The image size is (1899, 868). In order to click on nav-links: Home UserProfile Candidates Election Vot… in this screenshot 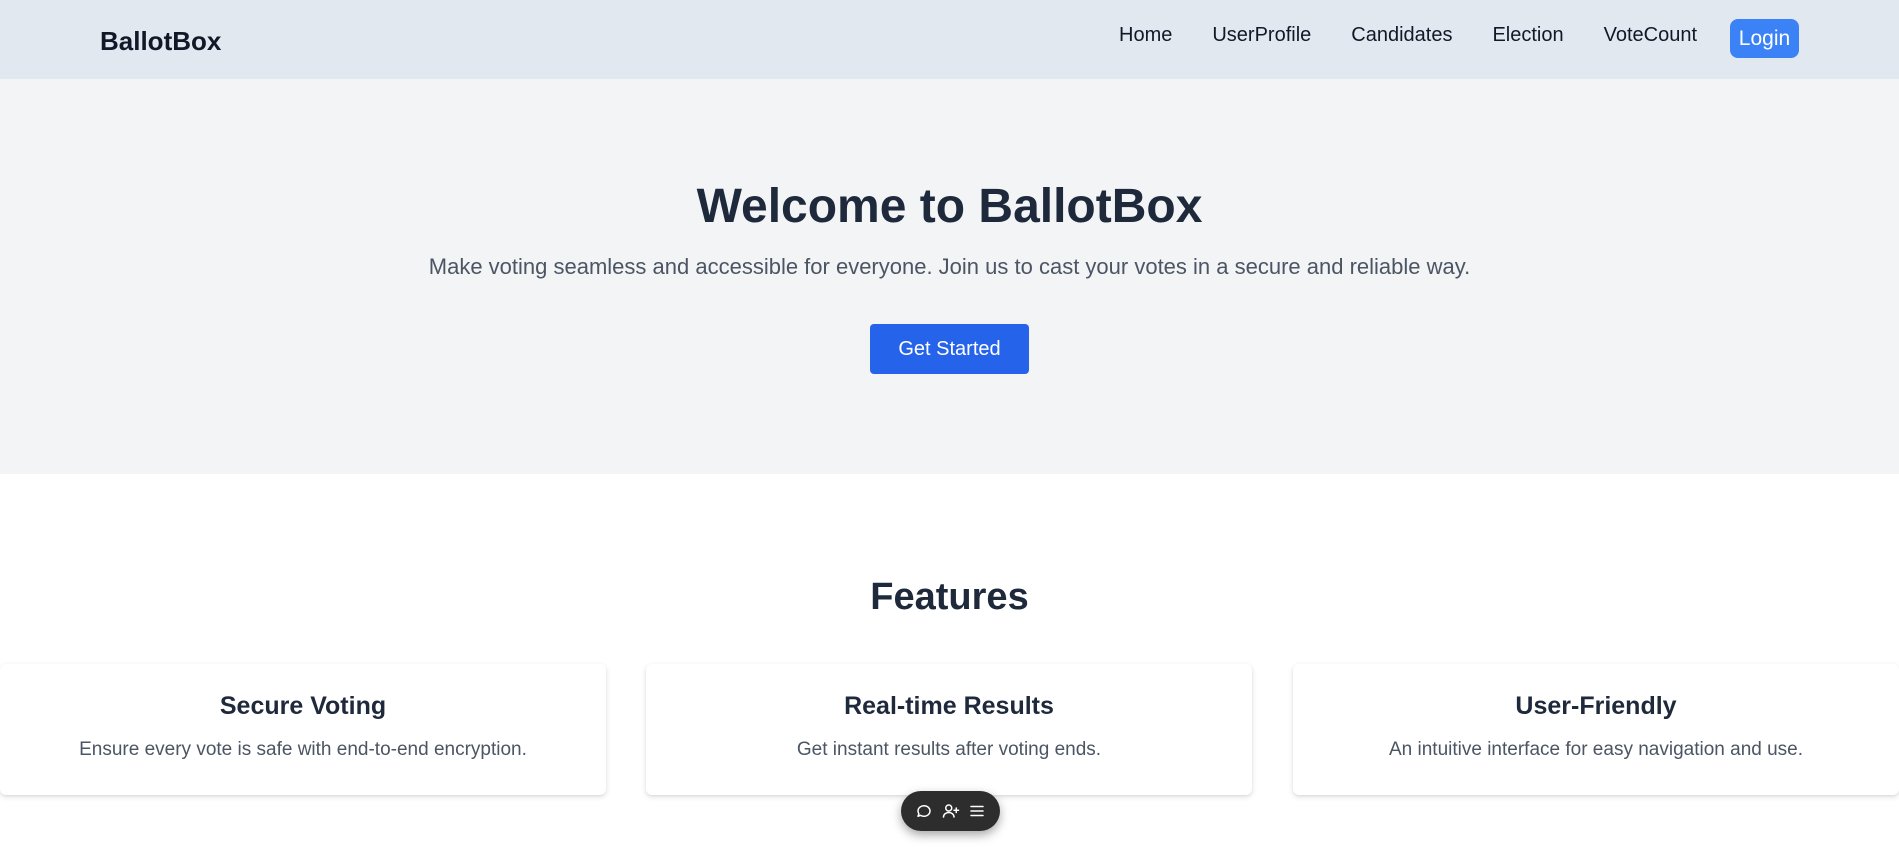, I will do `click(1428, 35)`.